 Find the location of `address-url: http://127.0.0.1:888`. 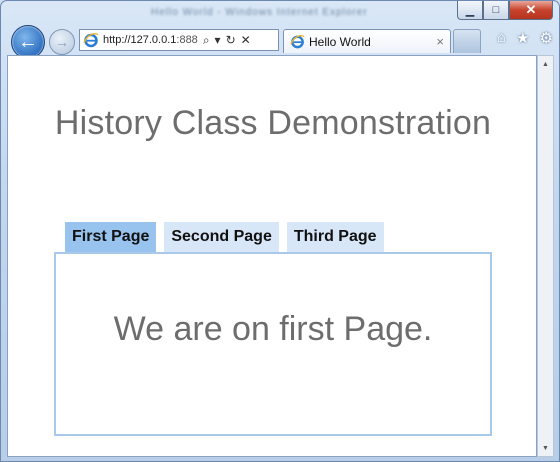

address-url: http://127.0.0.1:888 is located at coordinates (150, 40).